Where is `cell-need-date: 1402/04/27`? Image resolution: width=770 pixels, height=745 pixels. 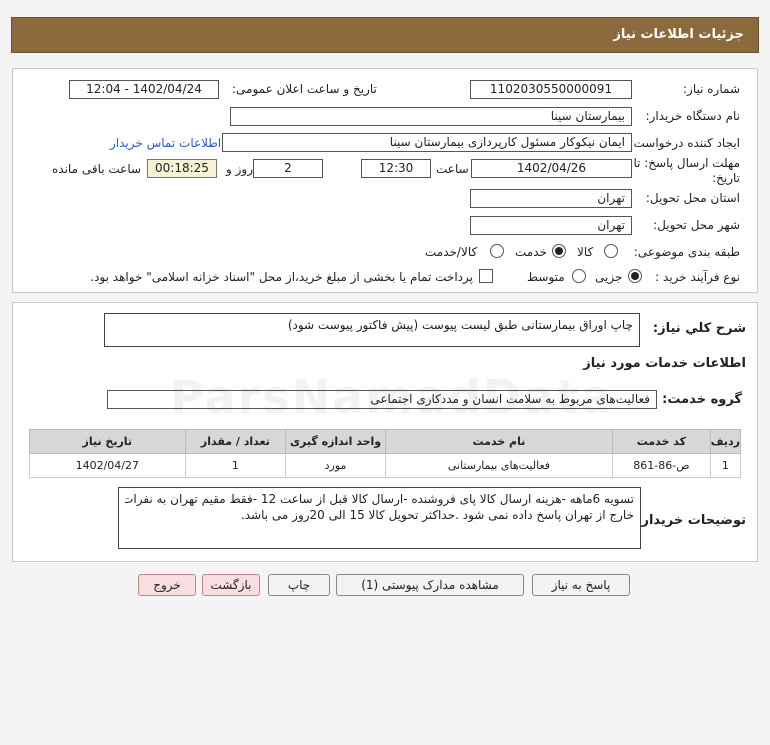 cell-need-date: 1402/04/27 is located at coordinates (107, 465).